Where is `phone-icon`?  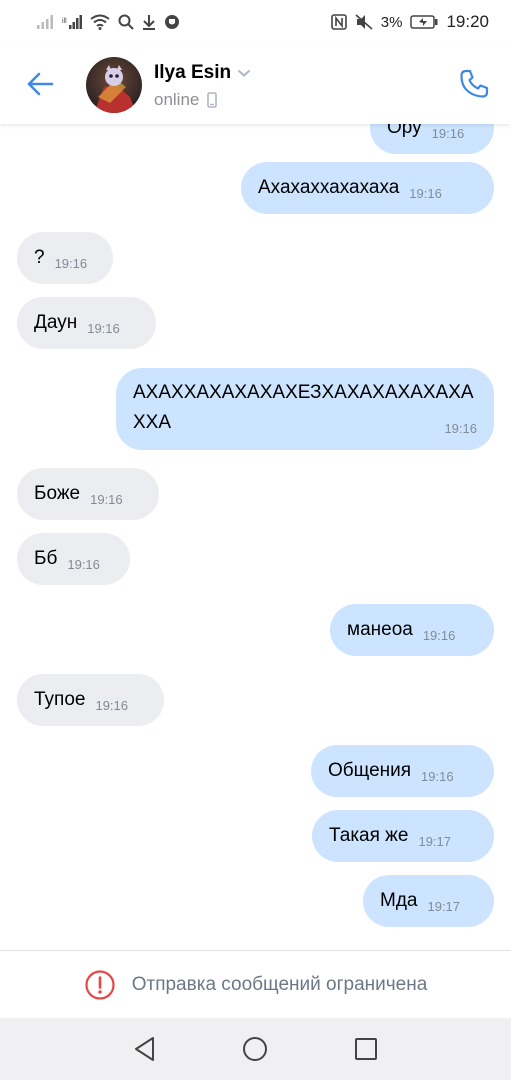 phone-icon is located at coordinates (474, 83).